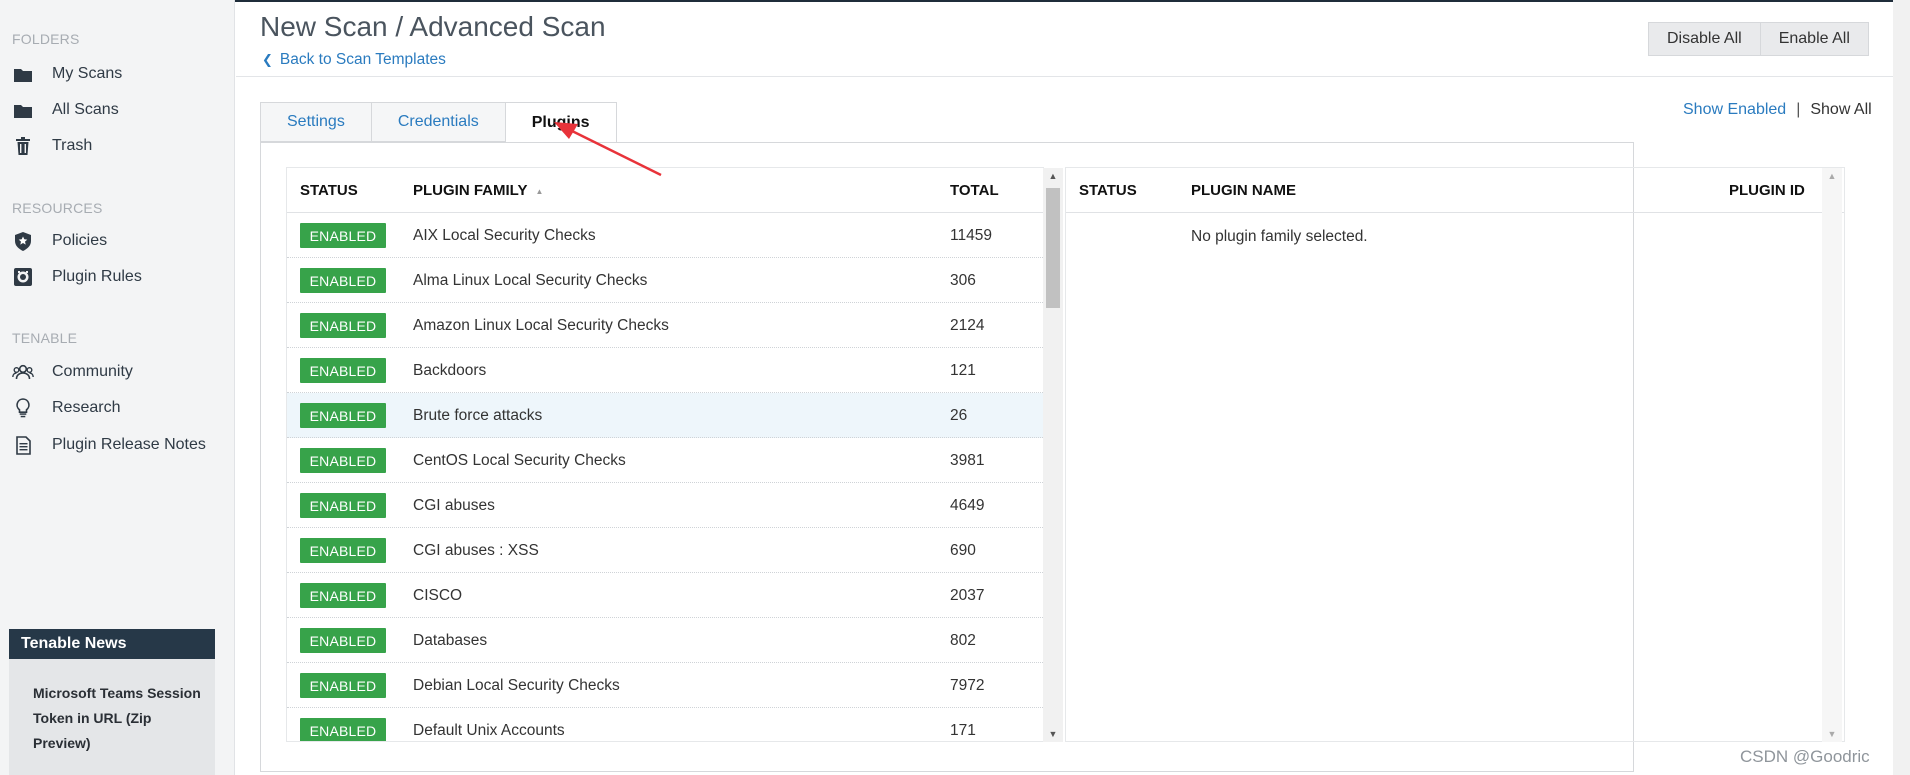 This screenshot has width=1910, height=775. Describe the element at coordinates (974, 190) in the screenshot. I see `column-header-total: TOTAL` at that location.